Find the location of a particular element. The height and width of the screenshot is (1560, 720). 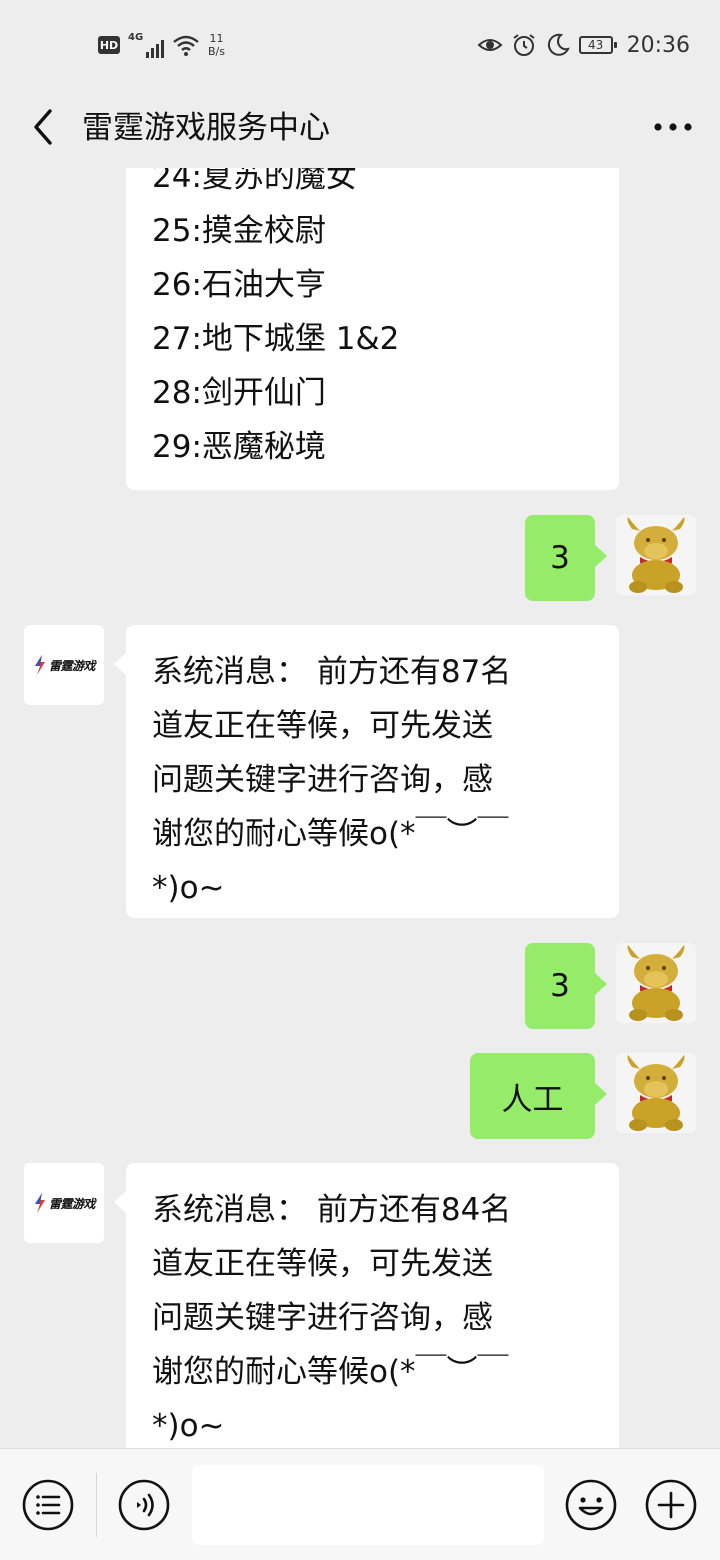

network-speed: 11 B/s is located at coordinates (216, 45).